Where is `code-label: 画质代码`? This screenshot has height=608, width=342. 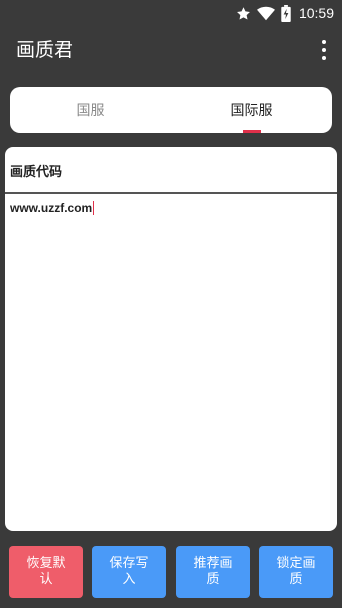
code-label: 画质代码 is located at coordinates (36, 172).